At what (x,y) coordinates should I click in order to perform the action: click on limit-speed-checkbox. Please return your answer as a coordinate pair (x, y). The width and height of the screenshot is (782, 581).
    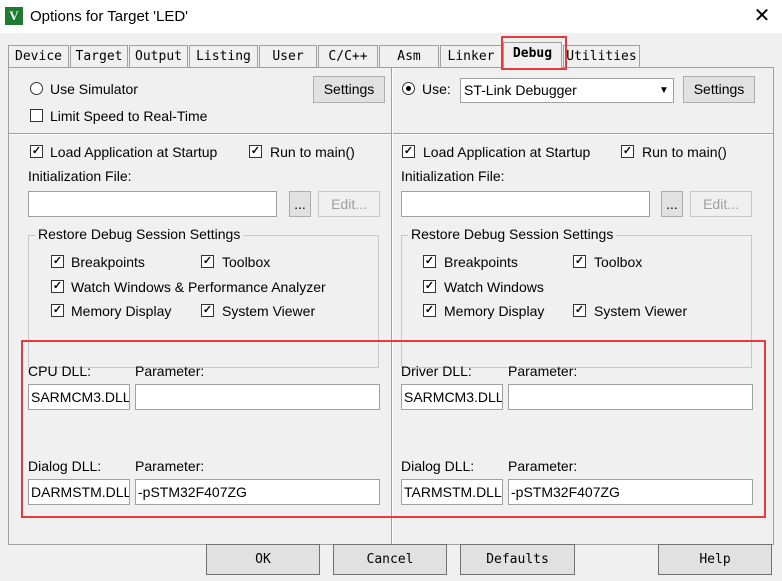
    Looking at the image, I should click on (36, 115).